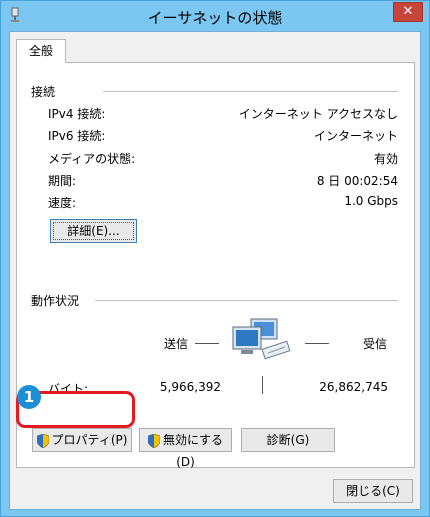  What do you see at coordinates (357, 181) in the screenshot?
I see `duration-value: 8 日 00:02:54` at bounding box center [357, 181].